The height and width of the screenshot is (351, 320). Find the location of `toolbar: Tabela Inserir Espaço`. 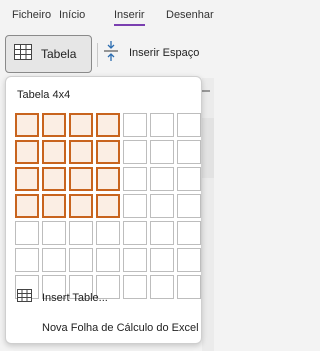

toolbar: Tabela Inserir Espaço is located at coordinates (107, 53).